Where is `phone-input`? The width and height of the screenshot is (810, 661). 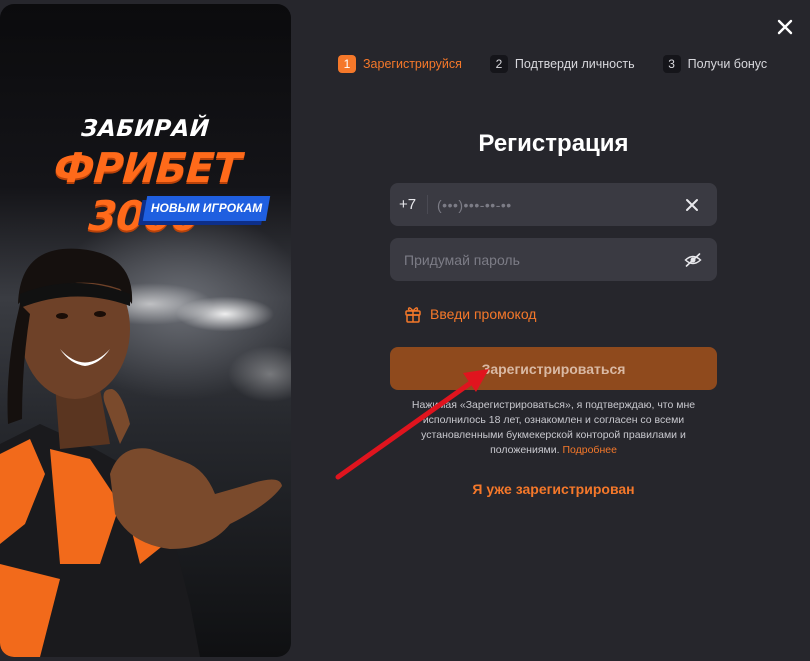
phone-input is located at coordinates (552, 204).